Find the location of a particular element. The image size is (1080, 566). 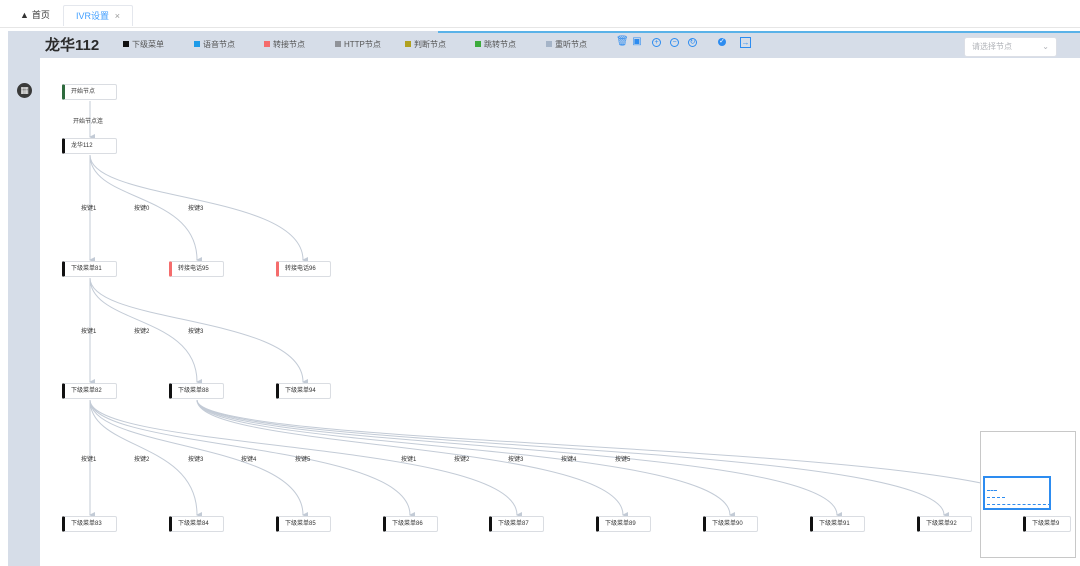

flow-node-menu-94: 下级菜单94 is located at coordinates (303, 391).